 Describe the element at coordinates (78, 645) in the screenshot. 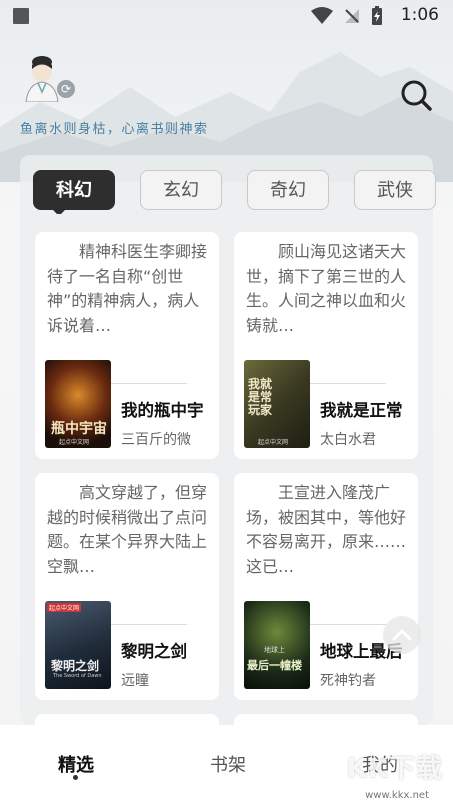

I see `book-cover: 起点中文网 黎明之剑 The Sword of Dawn` at that location.